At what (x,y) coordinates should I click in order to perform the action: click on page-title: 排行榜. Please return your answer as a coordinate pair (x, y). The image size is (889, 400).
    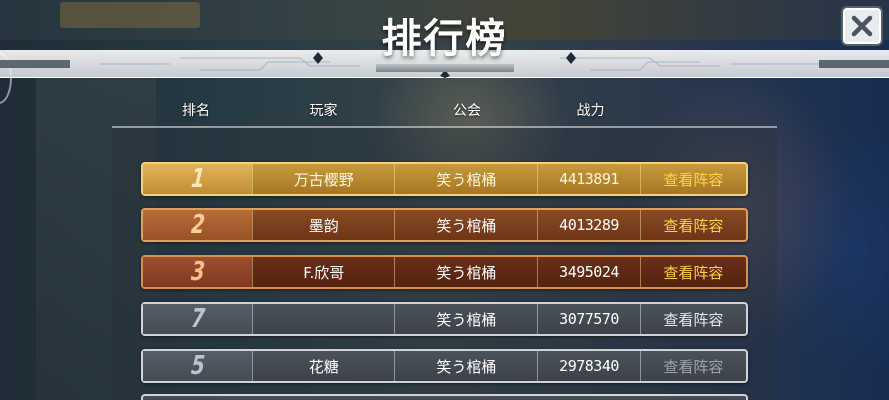
    Looking at the image, I should click on (444, 39).